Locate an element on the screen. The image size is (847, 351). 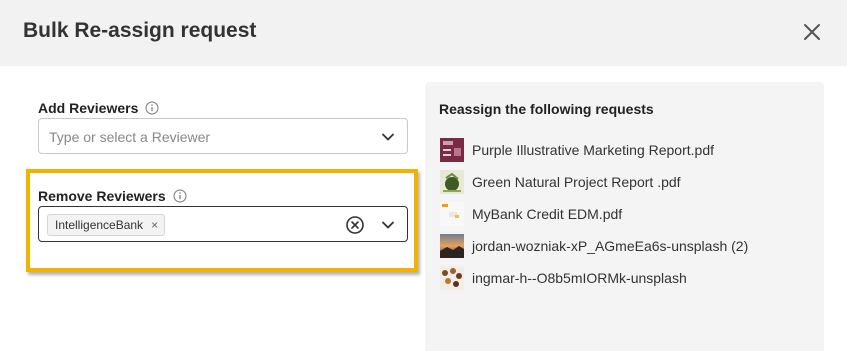
remove-reviewers-select: IntelligenceBank × is located at coordinates (223, 224).